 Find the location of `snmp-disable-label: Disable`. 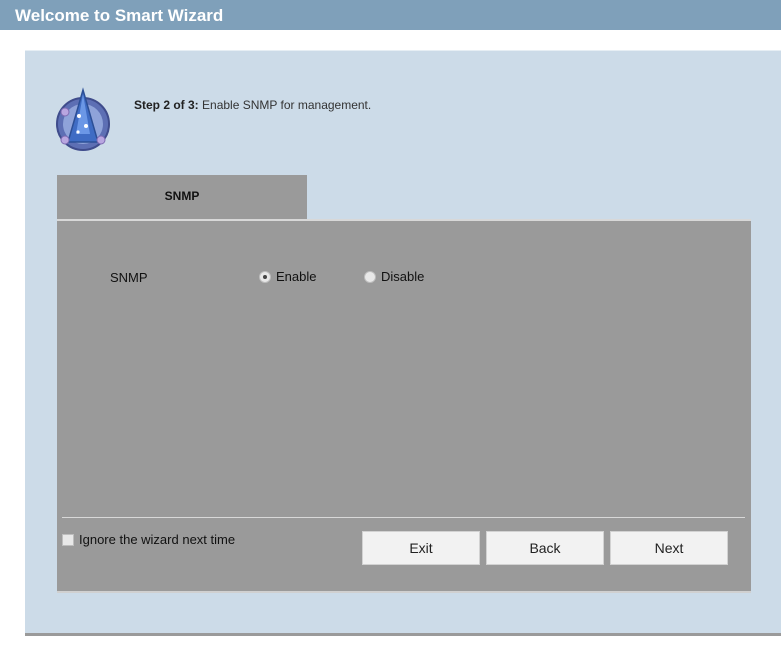

snmp-disable-label: Disable is located at coordinates (403, 276).